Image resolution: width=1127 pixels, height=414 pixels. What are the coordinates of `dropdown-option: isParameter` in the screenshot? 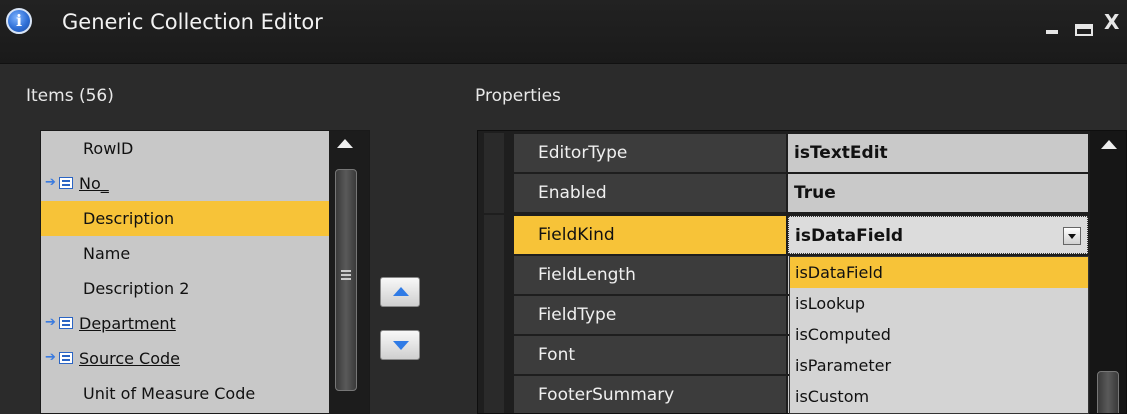 It's located at (939, 365).